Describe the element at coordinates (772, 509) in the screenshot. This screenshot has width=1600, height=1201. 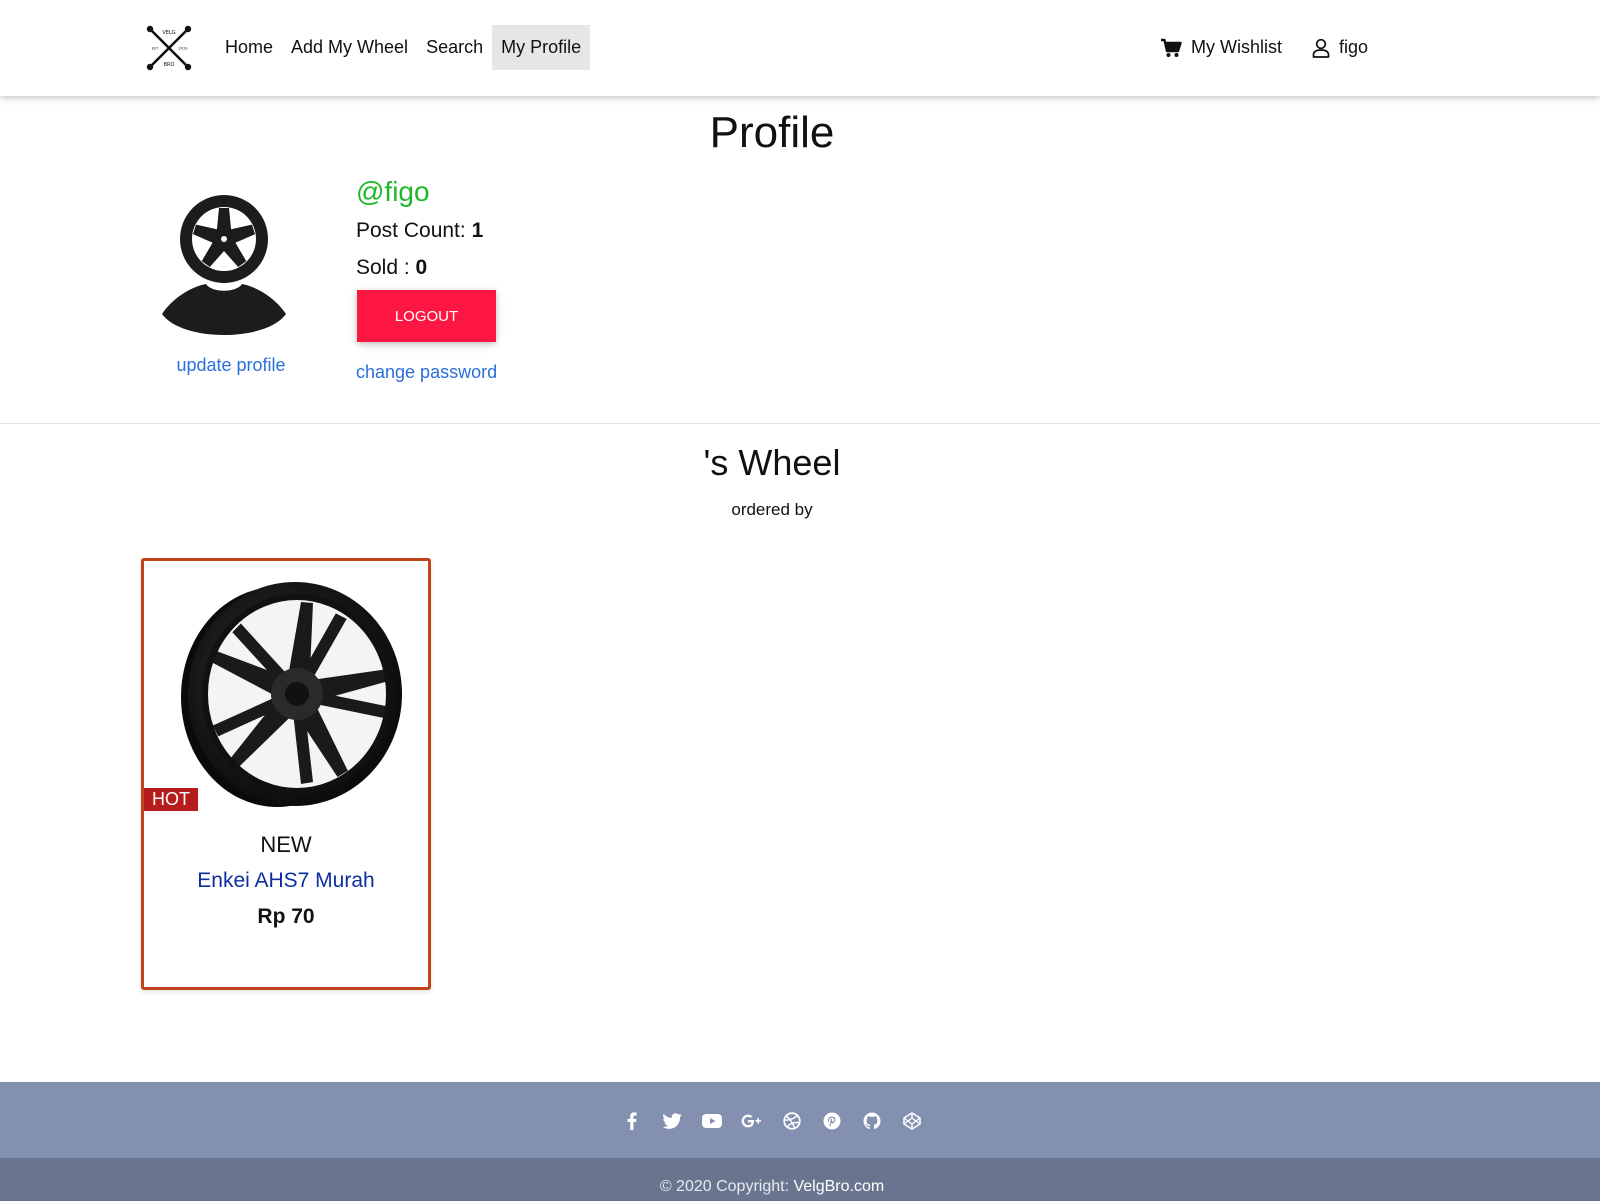
I see `ordered-by-label: ordered by` at that location.